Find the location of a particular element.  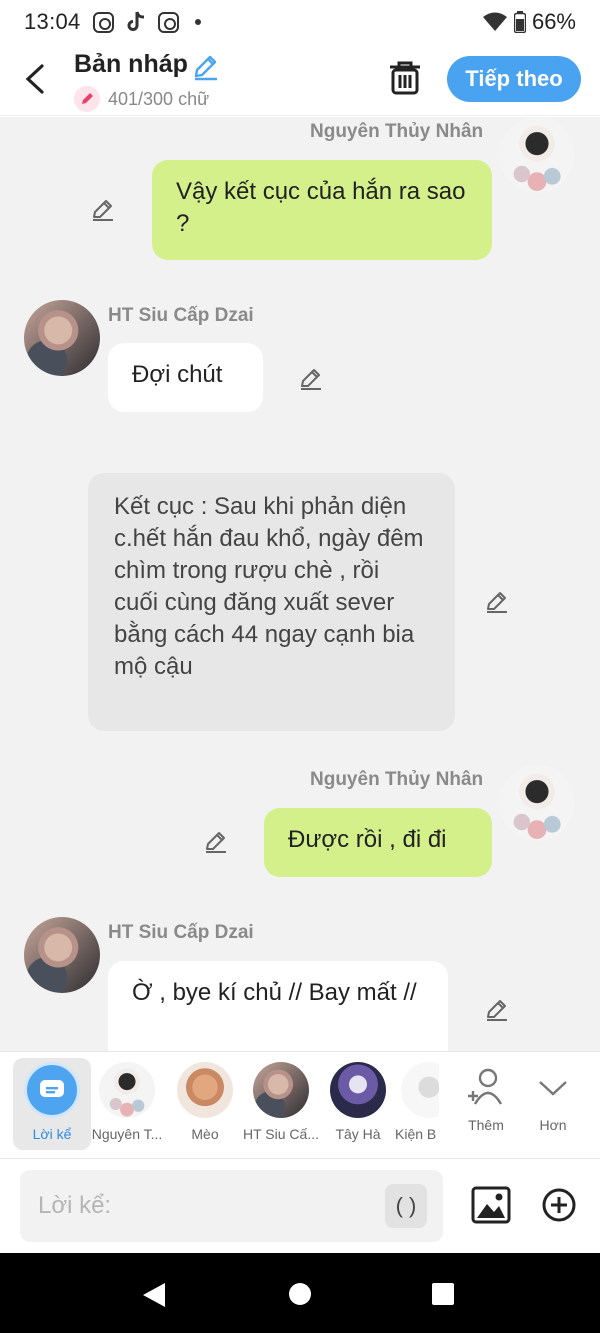

battery-icon is located at coordinates (519, 22).